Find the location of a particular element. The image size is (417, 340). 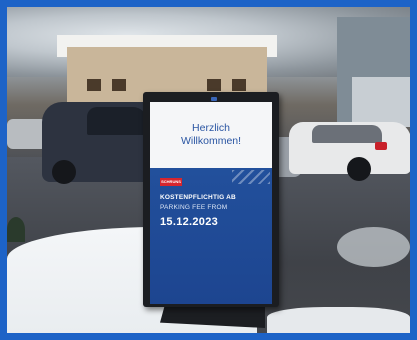

car-taillight is located at coordinates (381, 146).